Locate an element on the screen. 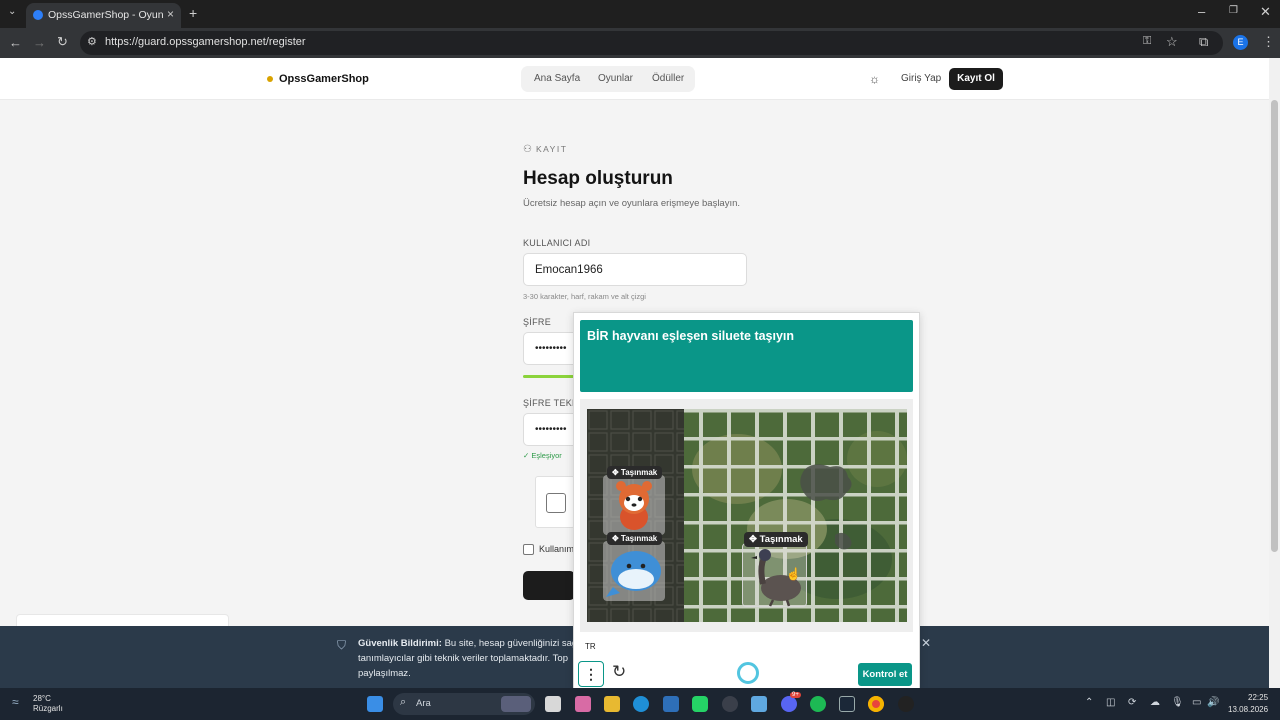 The image size is (1280, 720). username-value: Emocan1966 is located at coordinates (569, 270).